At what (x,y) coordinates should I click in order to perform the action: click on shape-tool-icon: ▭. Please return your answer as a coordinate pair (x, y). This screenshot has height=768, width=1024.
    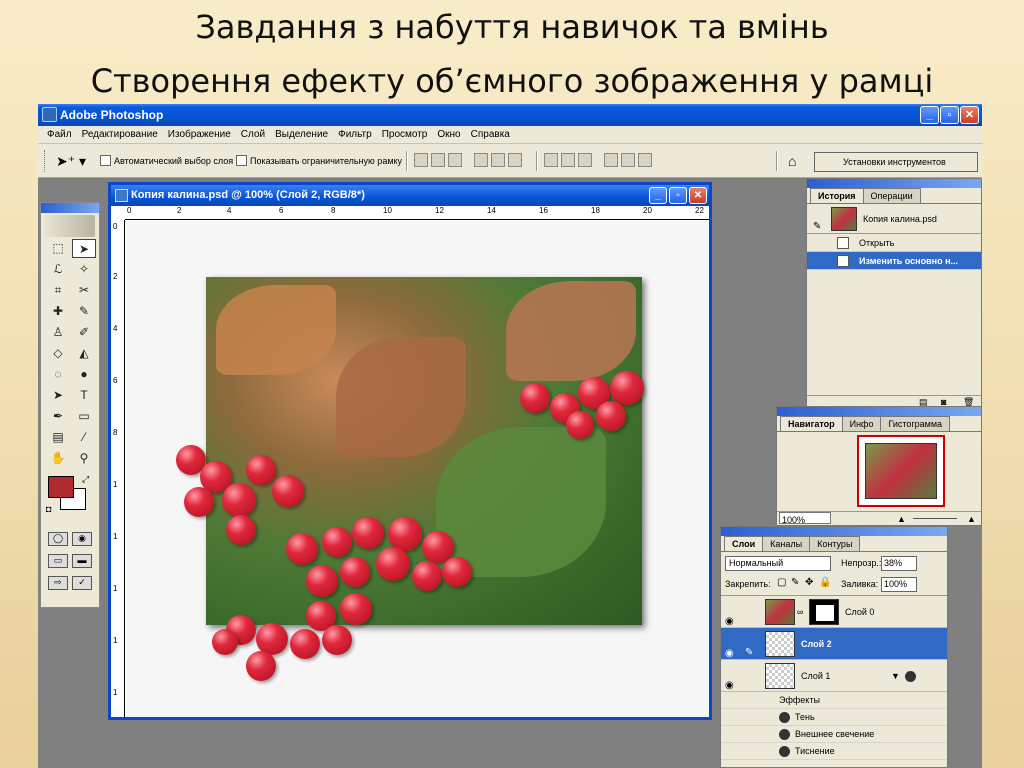
    Looking at the image, I should click on (84, 416).